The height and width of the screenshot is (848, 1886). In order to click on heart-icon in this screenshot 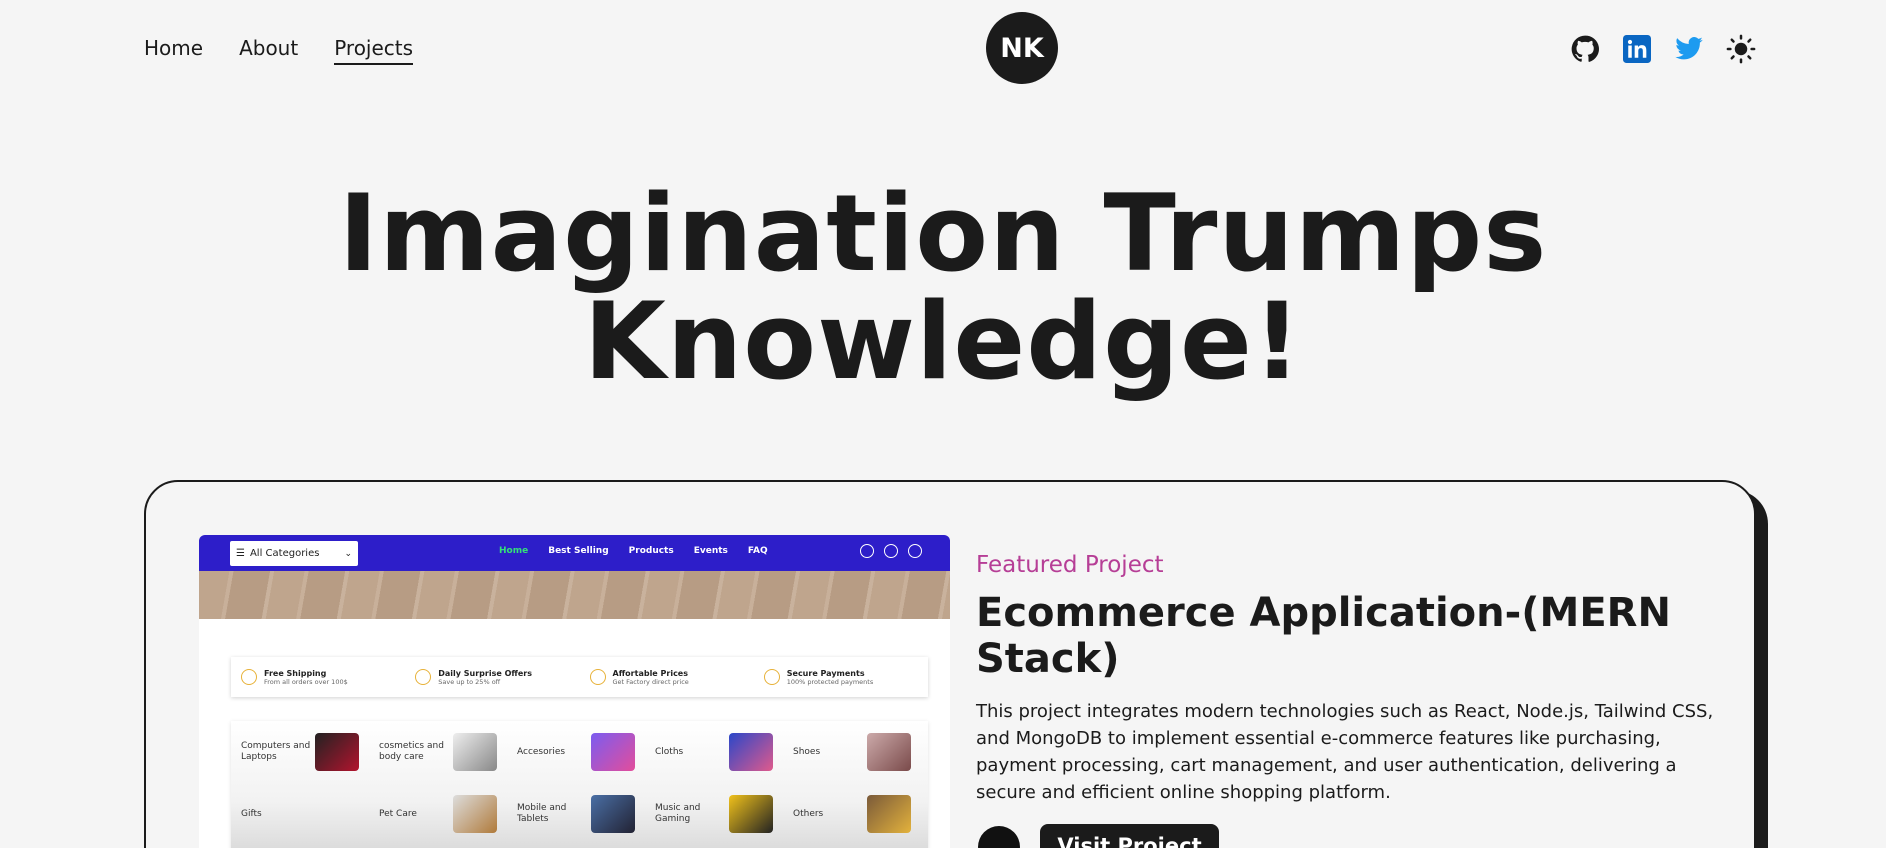, I will do `click(867, 551)`.